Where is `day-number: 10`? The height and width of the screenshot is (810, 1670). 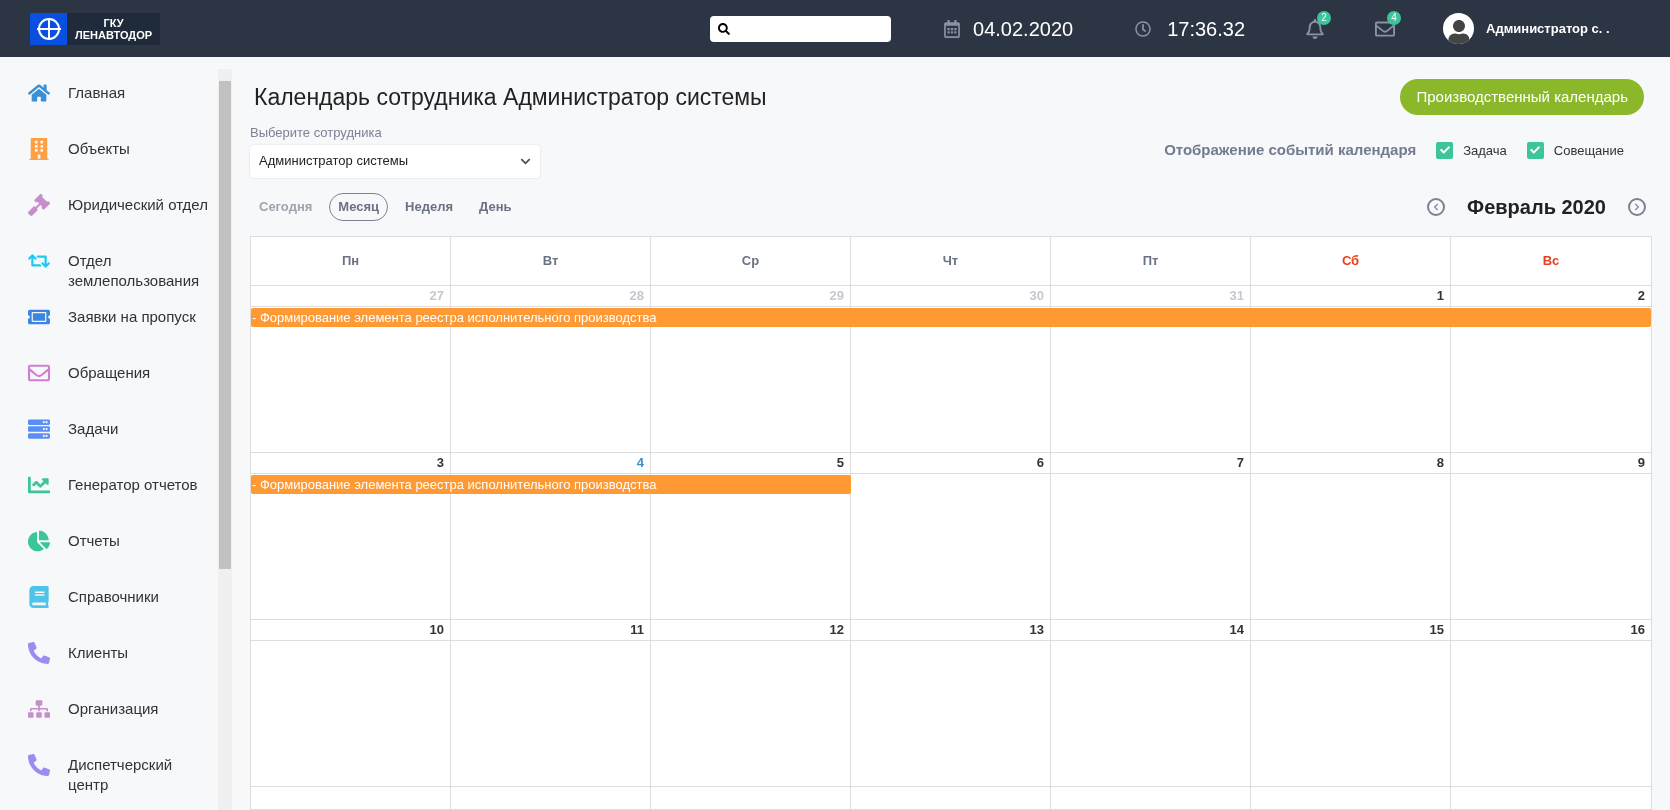 day-number: 10 is located at coordinates (436, 629).